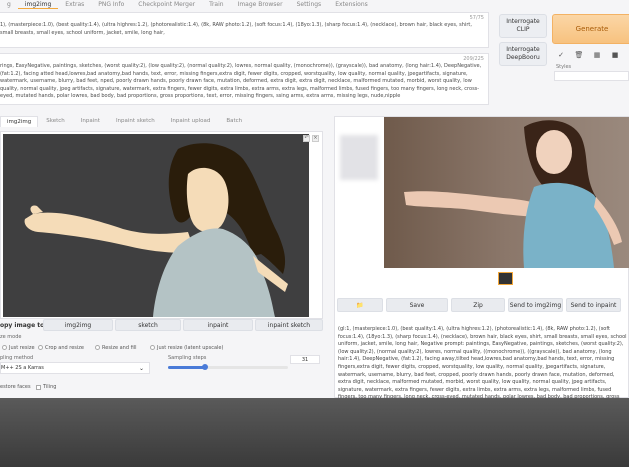 This screenshot has height=467, width=629. I want to click on styles-label: Styles, so click(564, 67).